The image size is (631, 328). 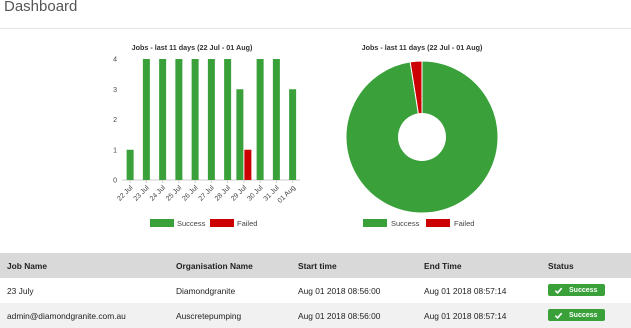 I want to click on x-tick-label: 23 Jul, so click(x=142, y=193).